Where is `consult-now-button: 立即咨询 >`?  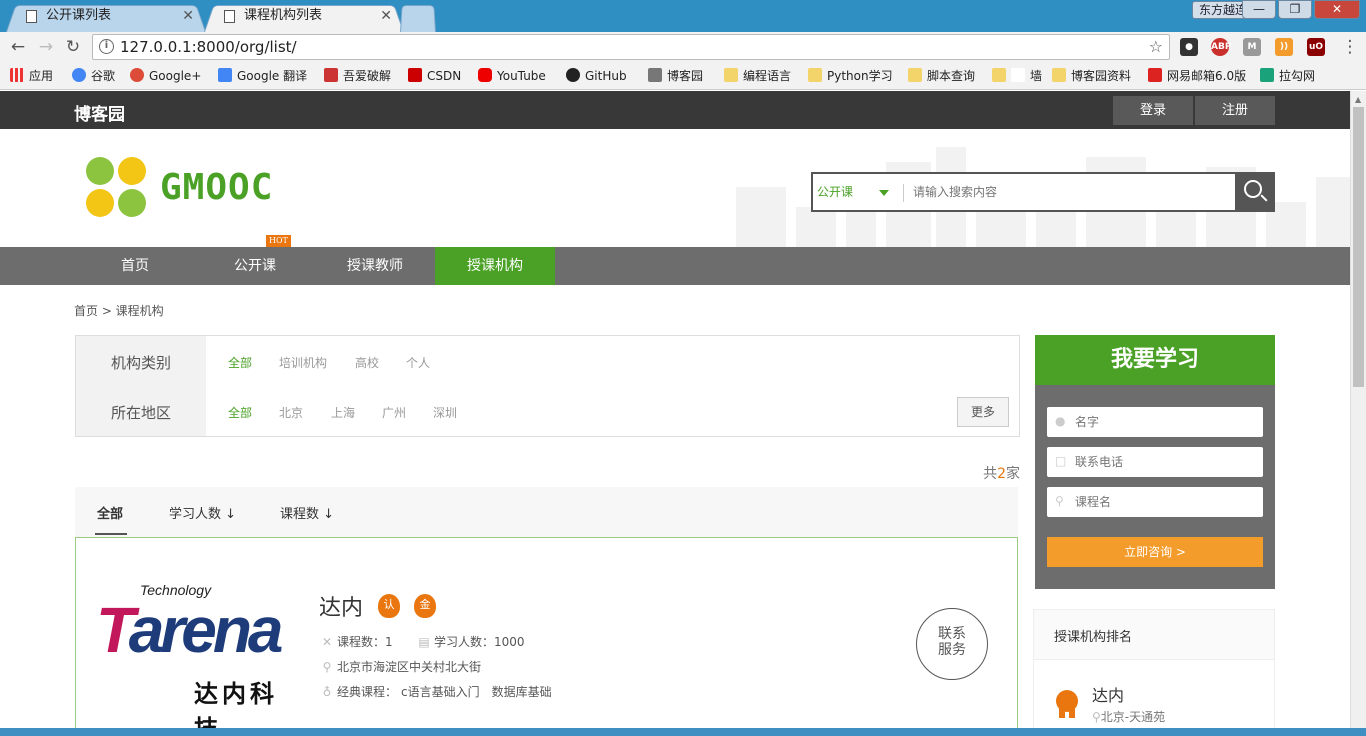
consult-now-button: 立即咨询 > is located at coordinates (1155, 552).